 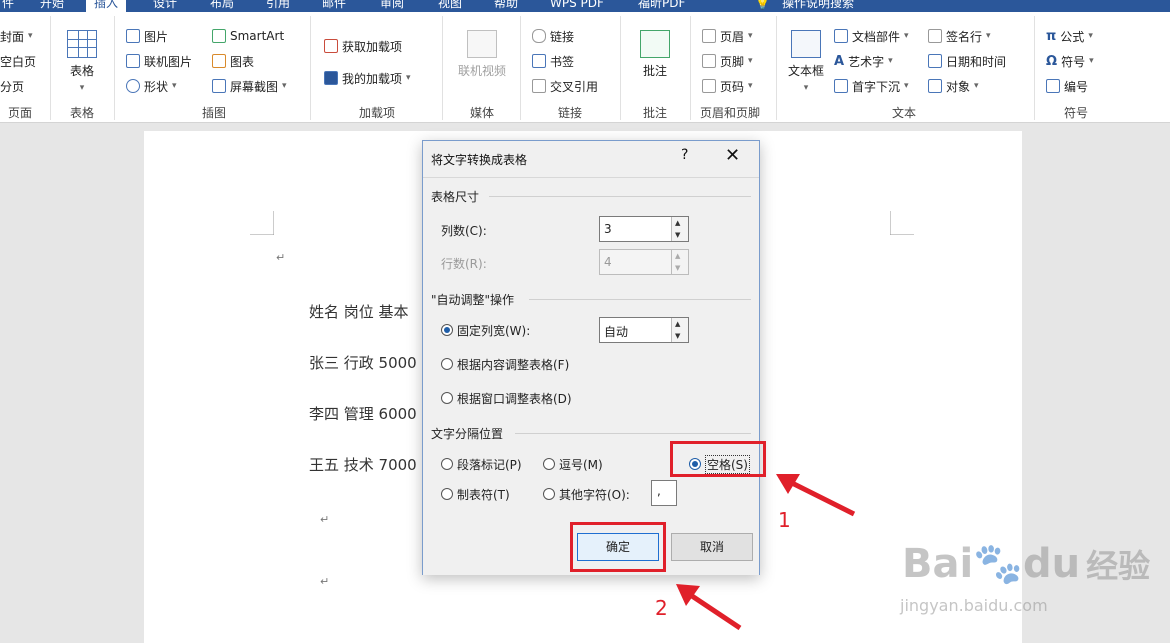 What do you see at coordinates (392, 6) in the screenshot?
I see `tab-review: 审阅` at bounding box center [392, 6].